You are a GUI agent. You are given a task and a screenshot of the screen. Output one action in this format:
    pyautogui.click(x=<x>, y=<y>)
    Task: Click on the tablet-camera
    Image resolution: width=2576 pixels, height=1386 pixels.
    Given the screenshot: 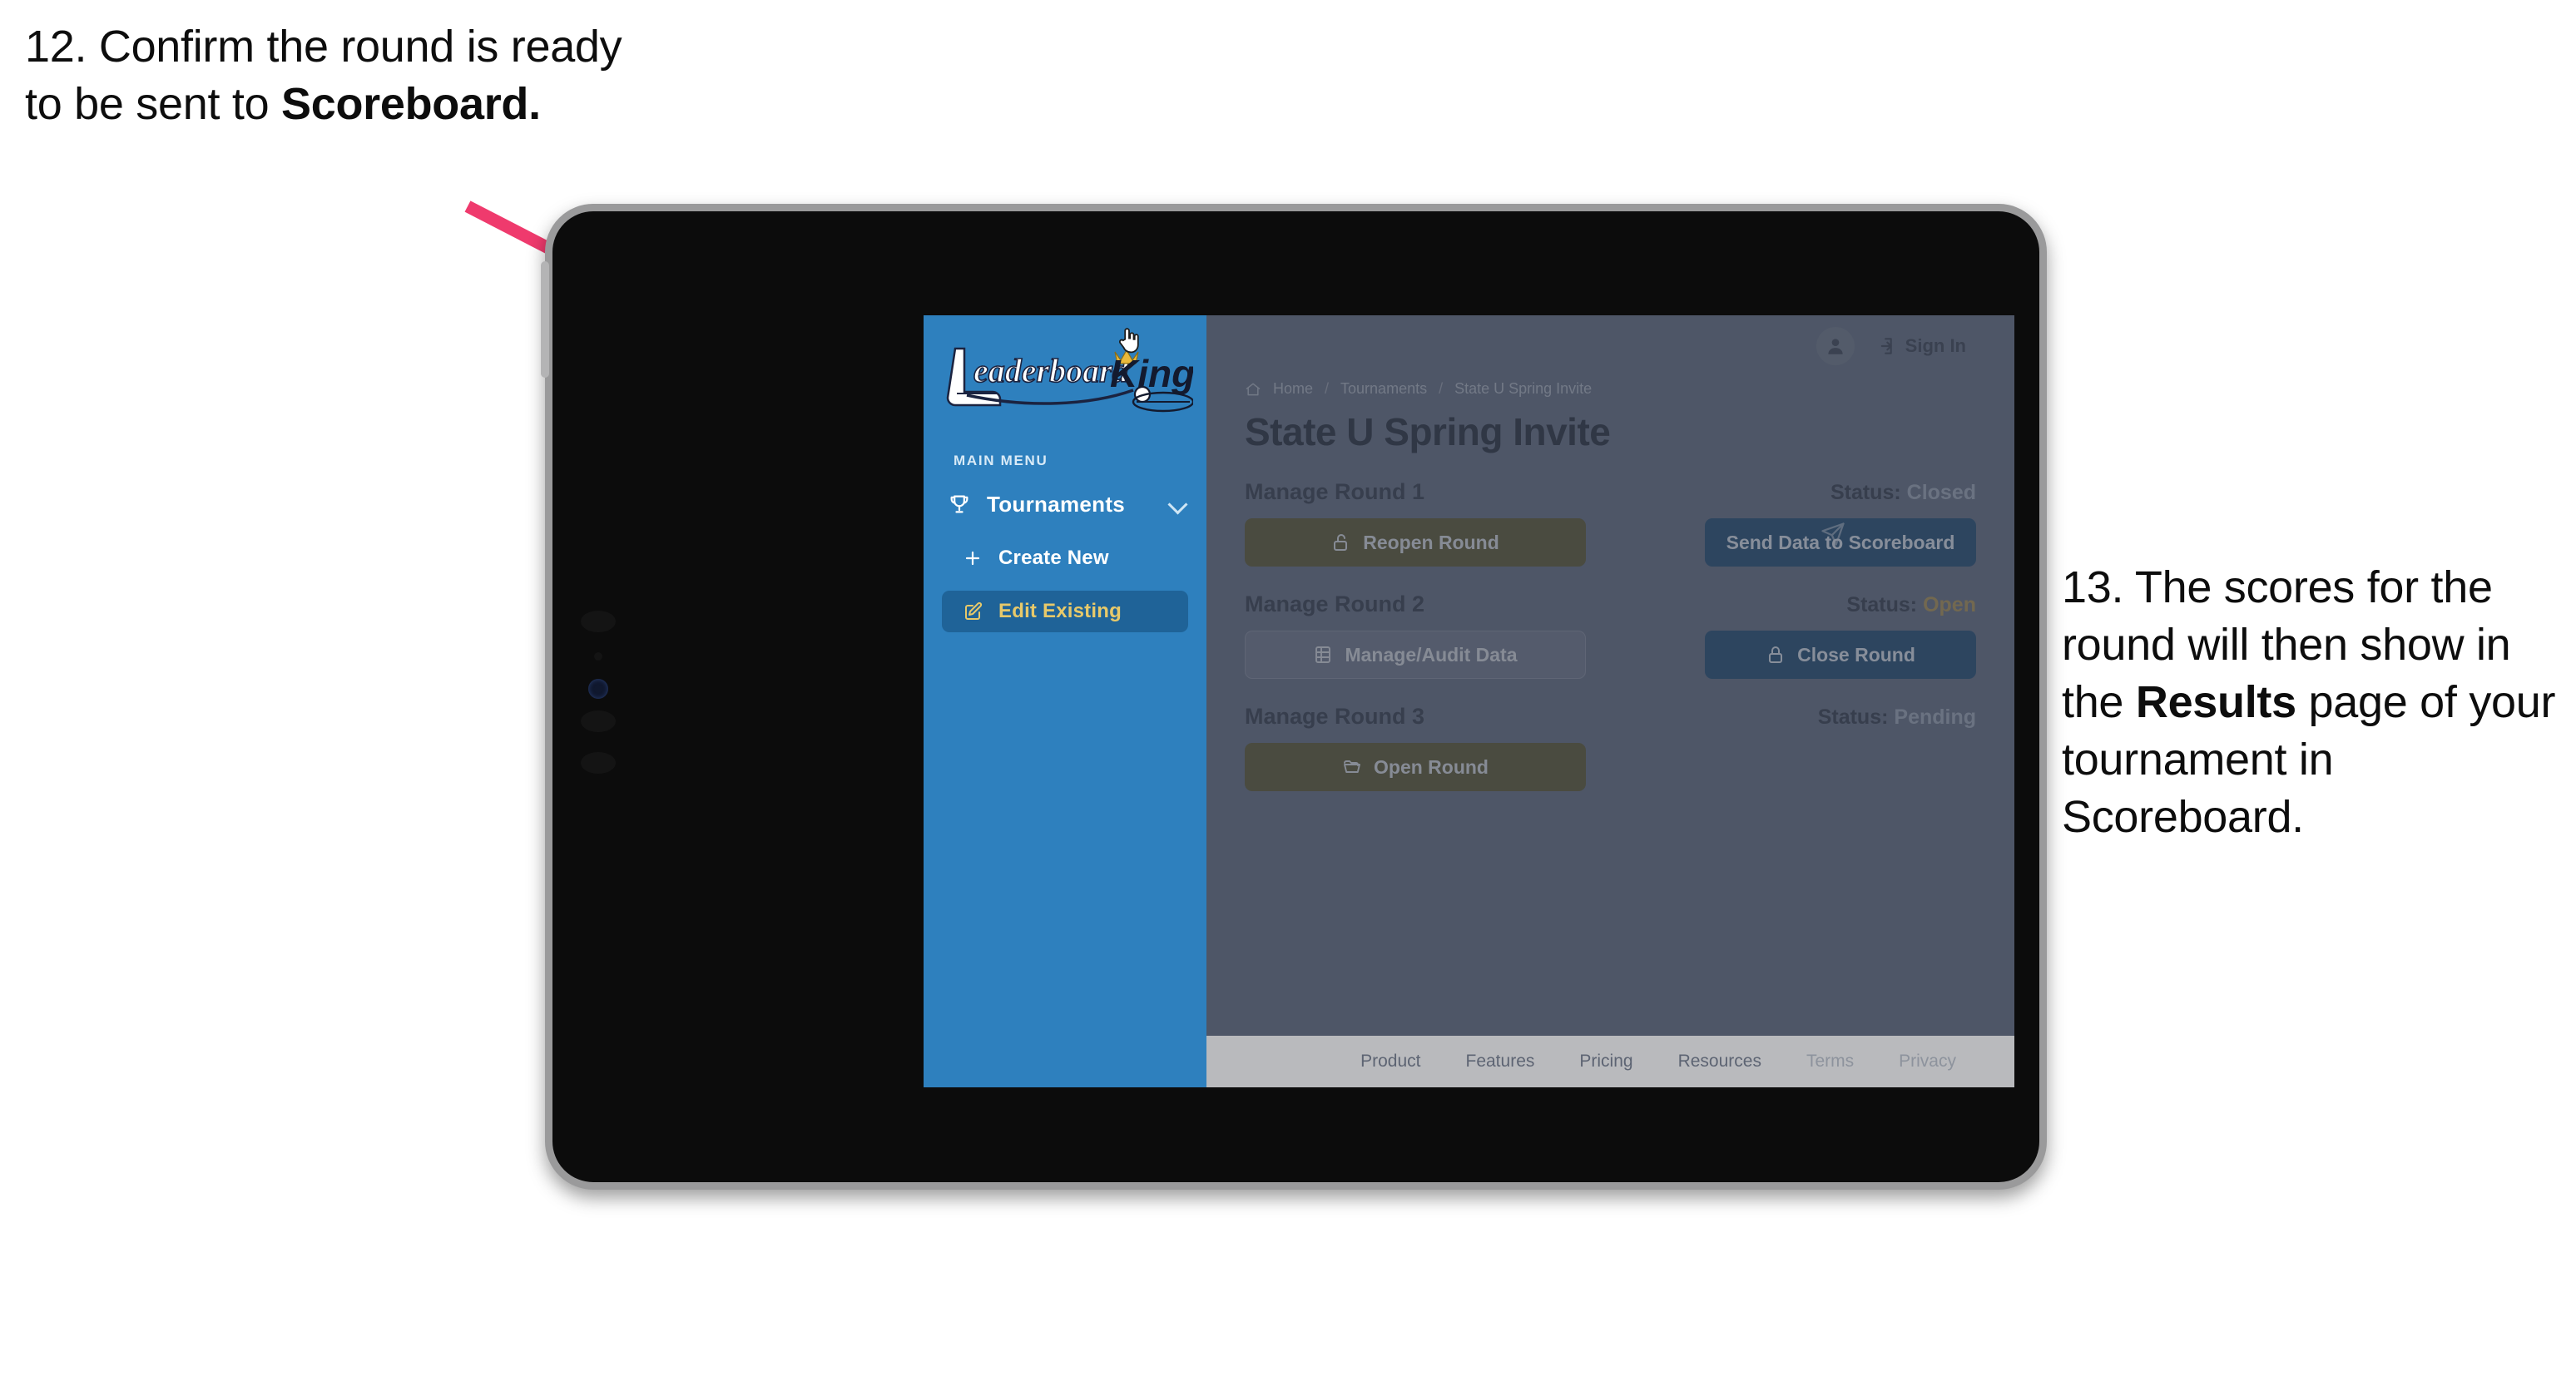 What is the action you would take?
    pyautogui.click(x=598, y=689)
    